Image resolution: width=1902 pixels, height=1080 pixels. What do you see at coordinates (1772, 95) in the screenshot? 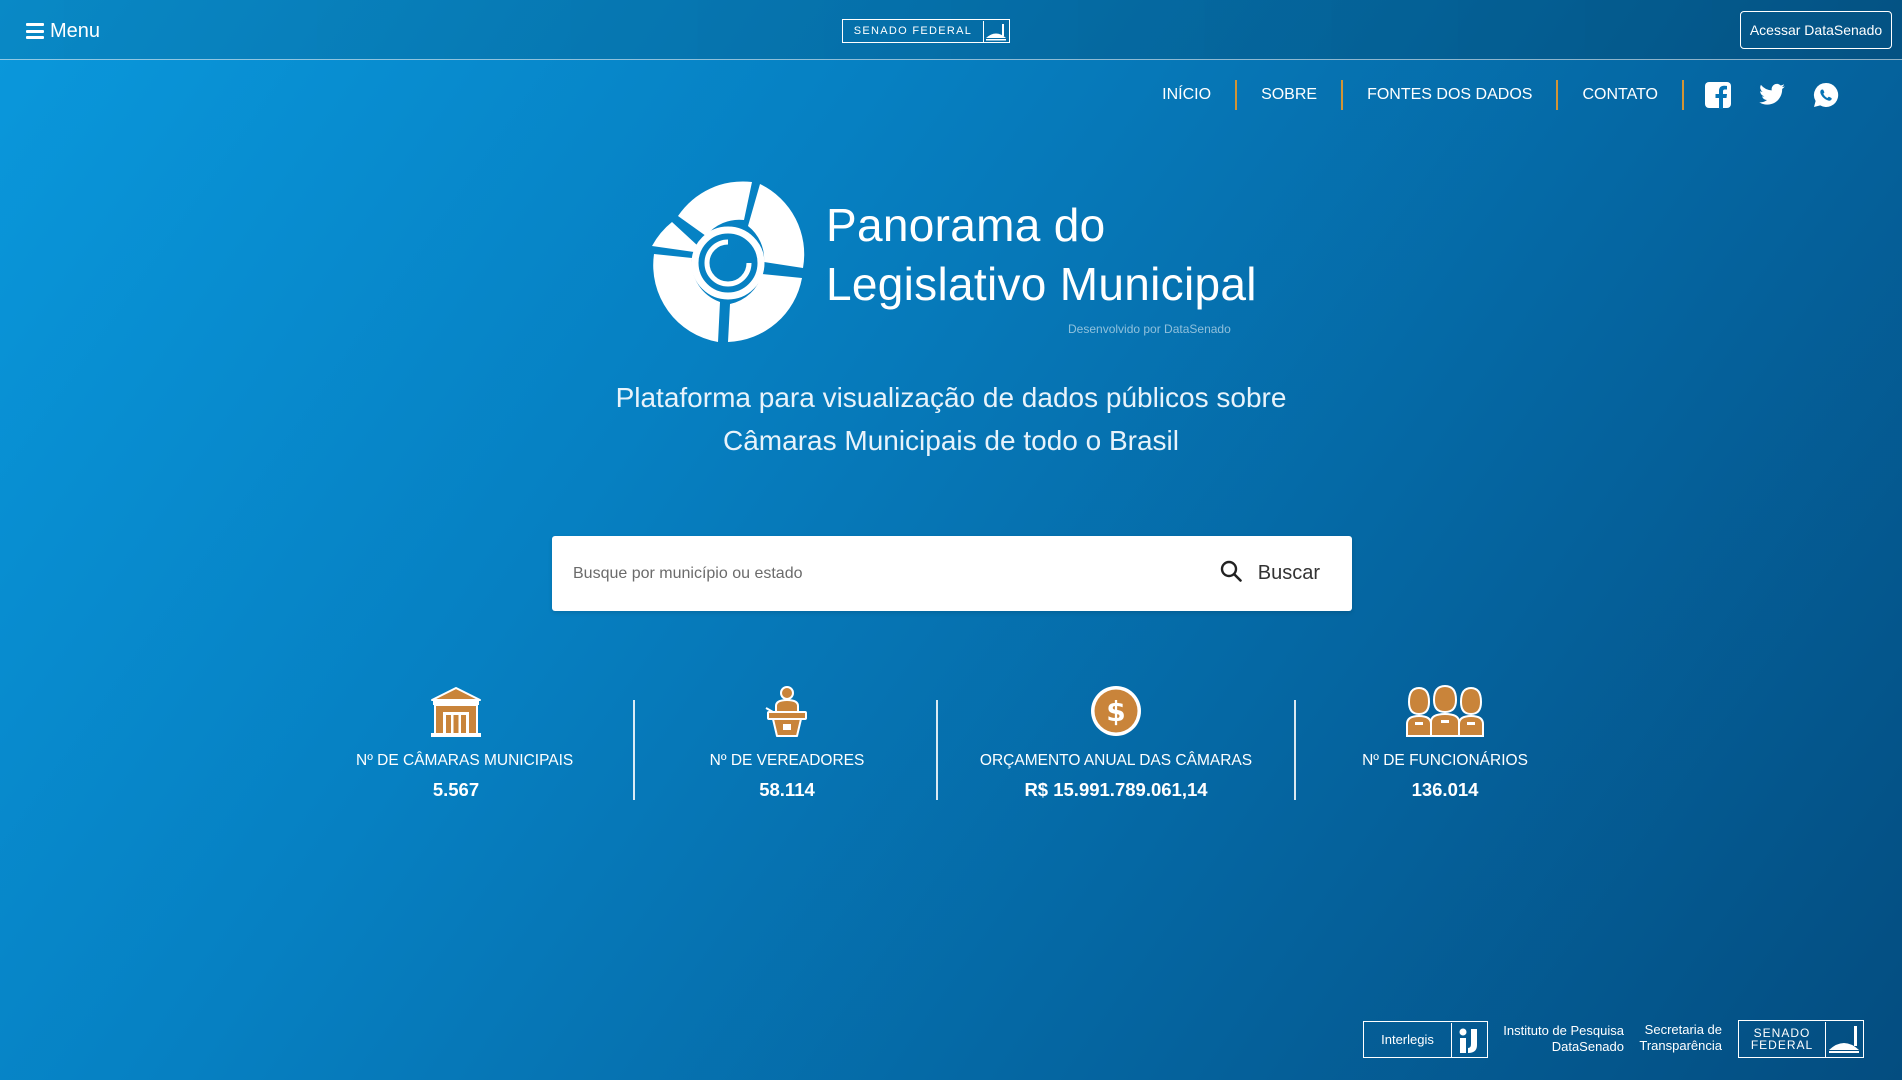
I see `twitter-icon` at bounding box center [1772, 95].